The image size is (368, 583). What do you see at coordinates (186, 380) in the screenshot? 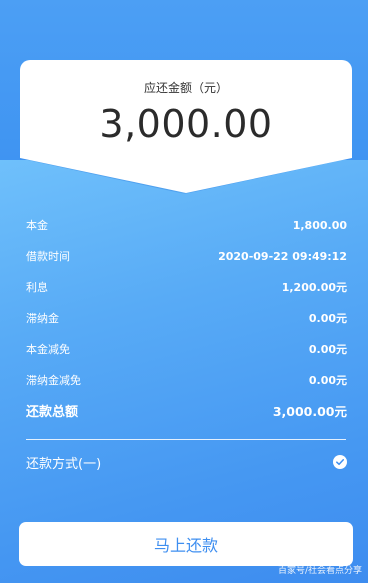
I see `detail-row-late-fee-waiver: 滞纳金减免 0.00元` at bounding box center [186, 380].